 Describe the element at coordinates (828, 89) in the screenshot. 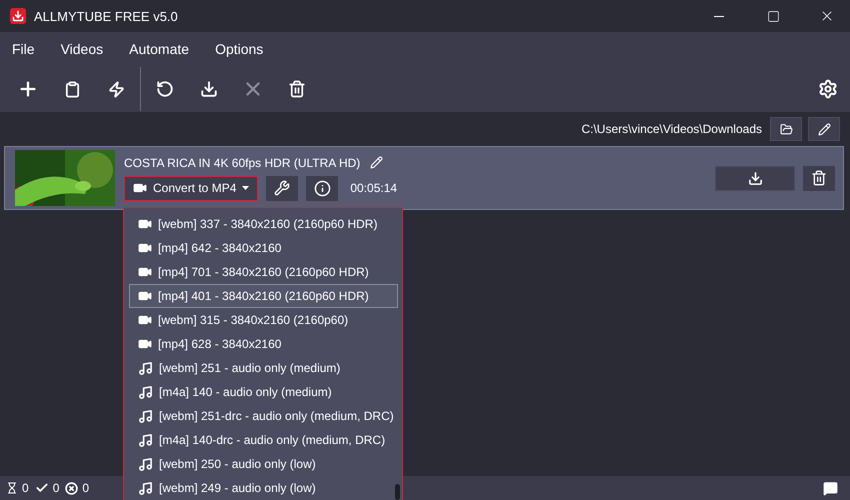

I see `settings-icon` at that location.